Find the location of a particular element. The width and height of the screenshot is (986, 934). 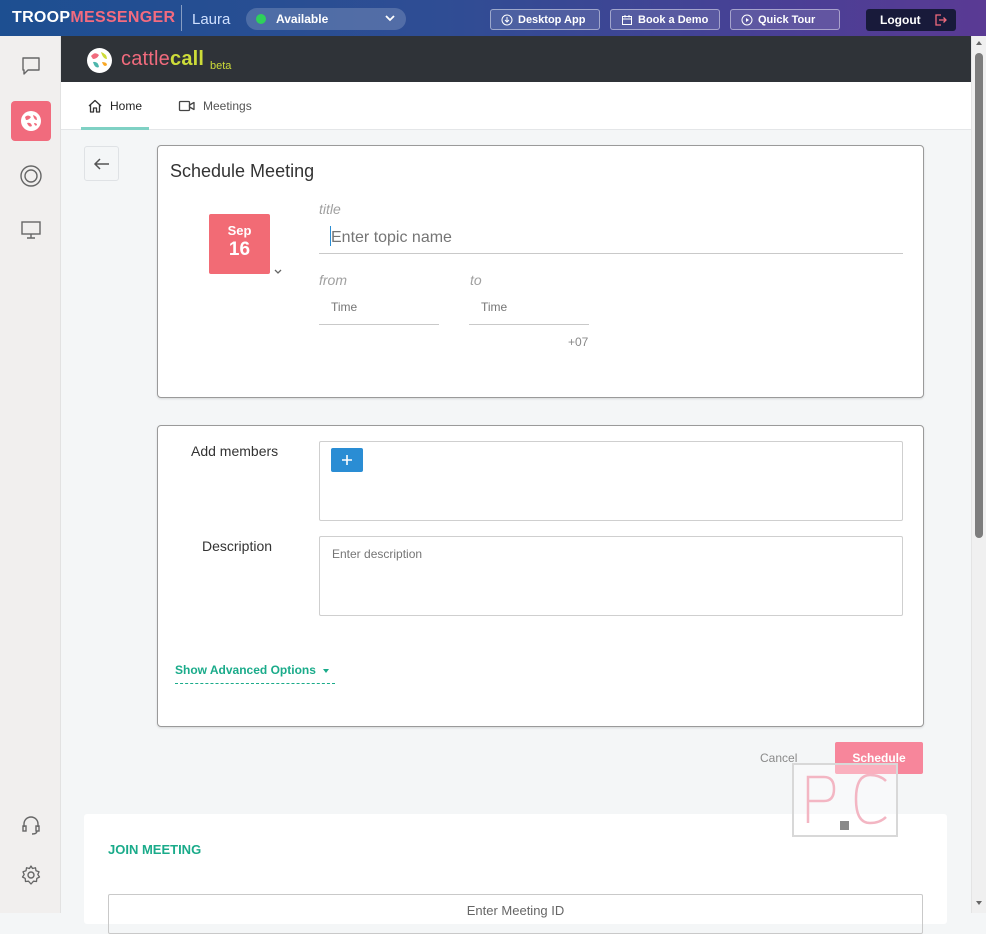

arrow-left-icon is located at coordinates (101, 163).